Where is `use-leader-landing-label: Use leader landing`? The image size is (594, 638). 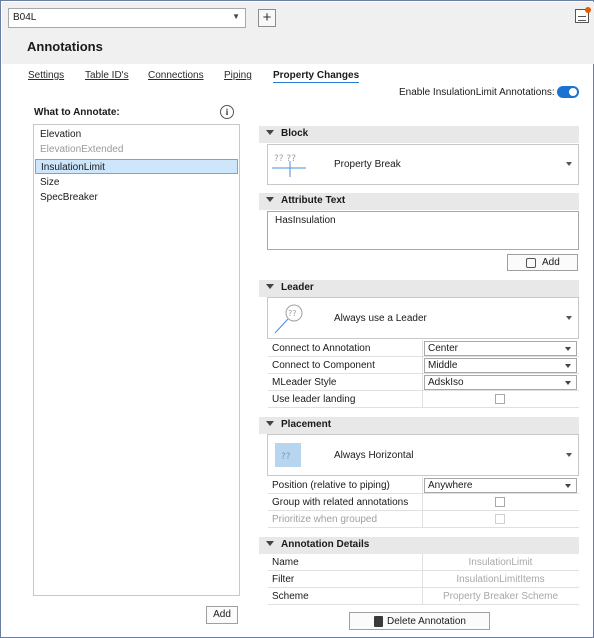 use-leader-landing-label: Use leader landing is located at coordinates (314, 399).